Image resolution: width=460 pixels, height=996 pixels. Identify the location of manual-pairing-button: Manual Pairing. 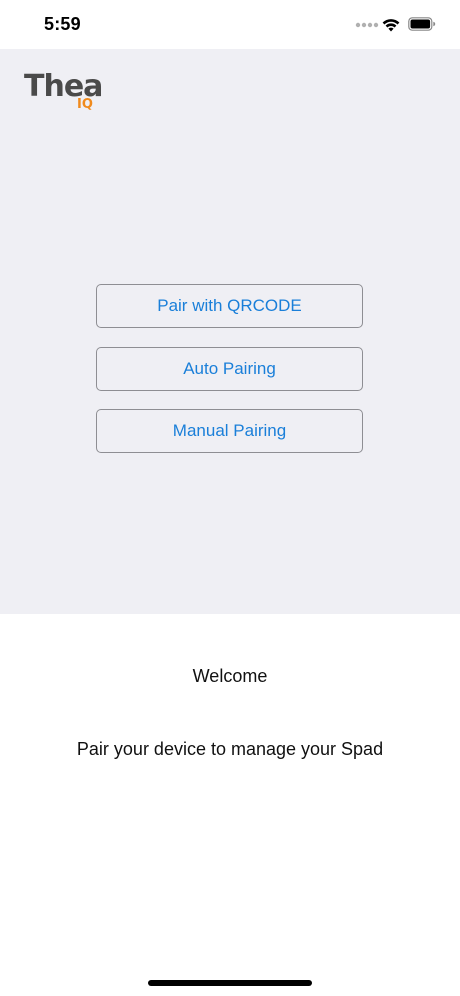
(229, 431).